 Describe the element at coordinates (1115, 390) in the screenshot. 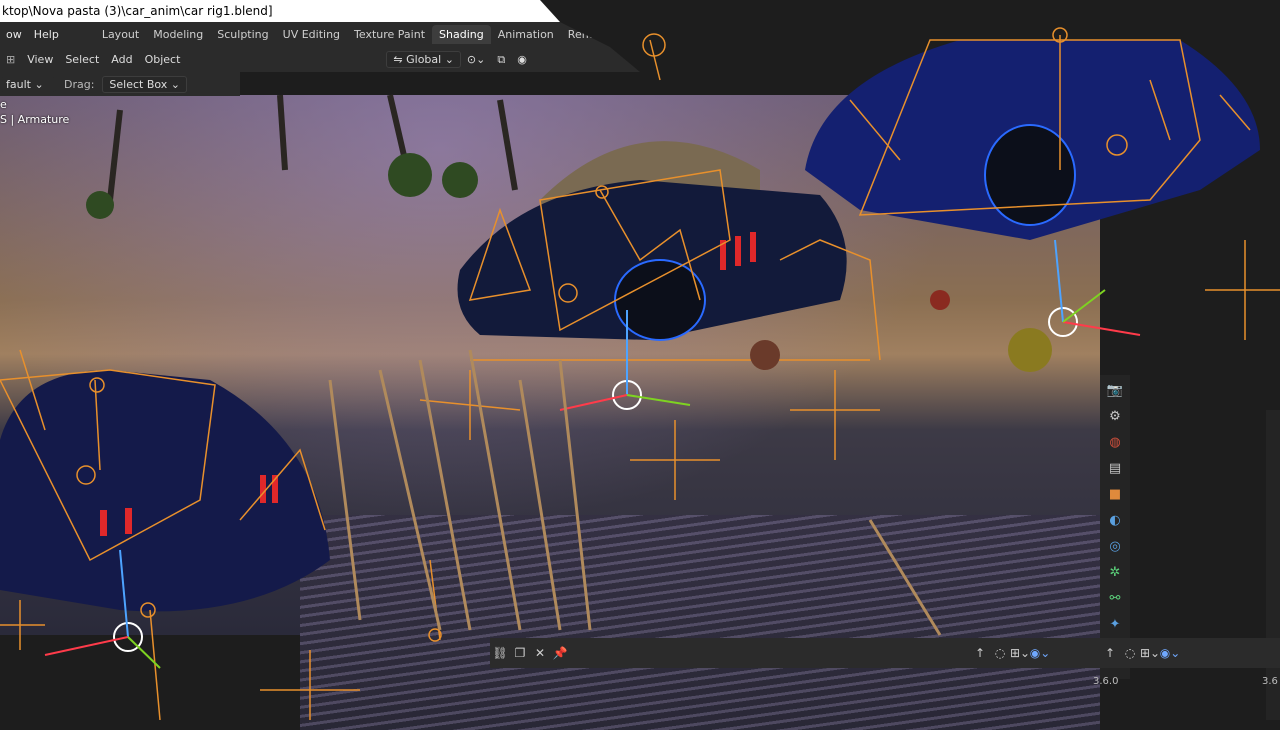

I see `render-icon: 📷` at that location.